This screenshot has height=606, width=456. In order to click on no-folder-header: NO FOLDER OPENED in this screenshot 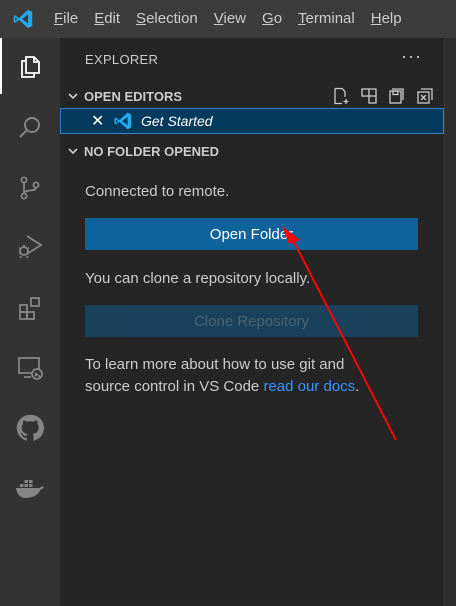, I will do `click(252, 151)`.